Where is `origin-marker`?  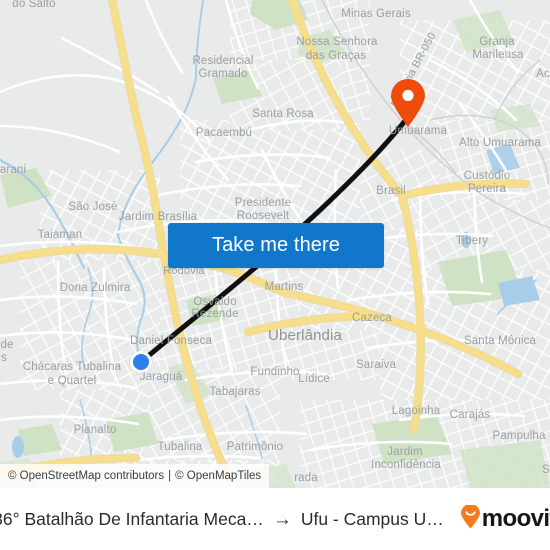
origin-marker is located at coordinates (141, 362).